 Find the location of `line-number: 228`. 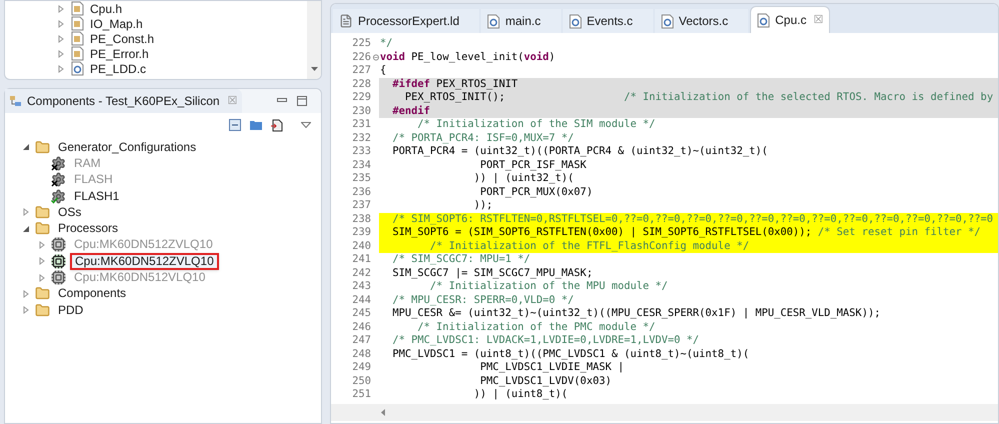

line-number: 228 is located at coordinates (361, 84).